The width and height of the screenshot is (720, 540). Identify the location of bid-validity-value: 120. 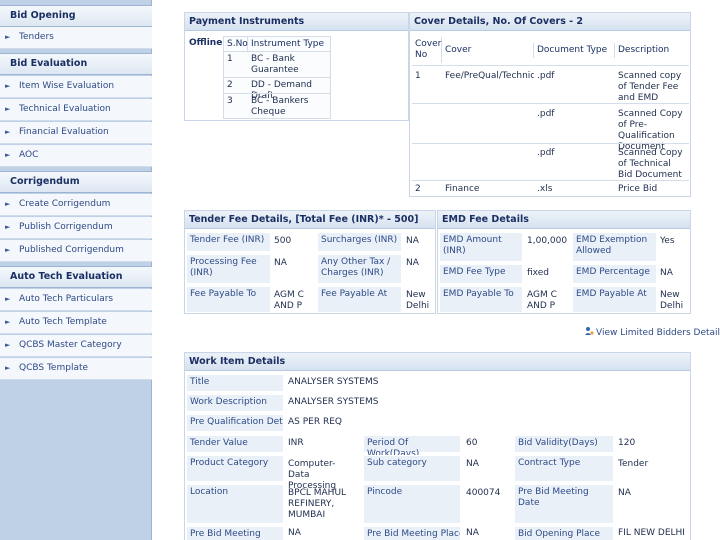
(627, 443).